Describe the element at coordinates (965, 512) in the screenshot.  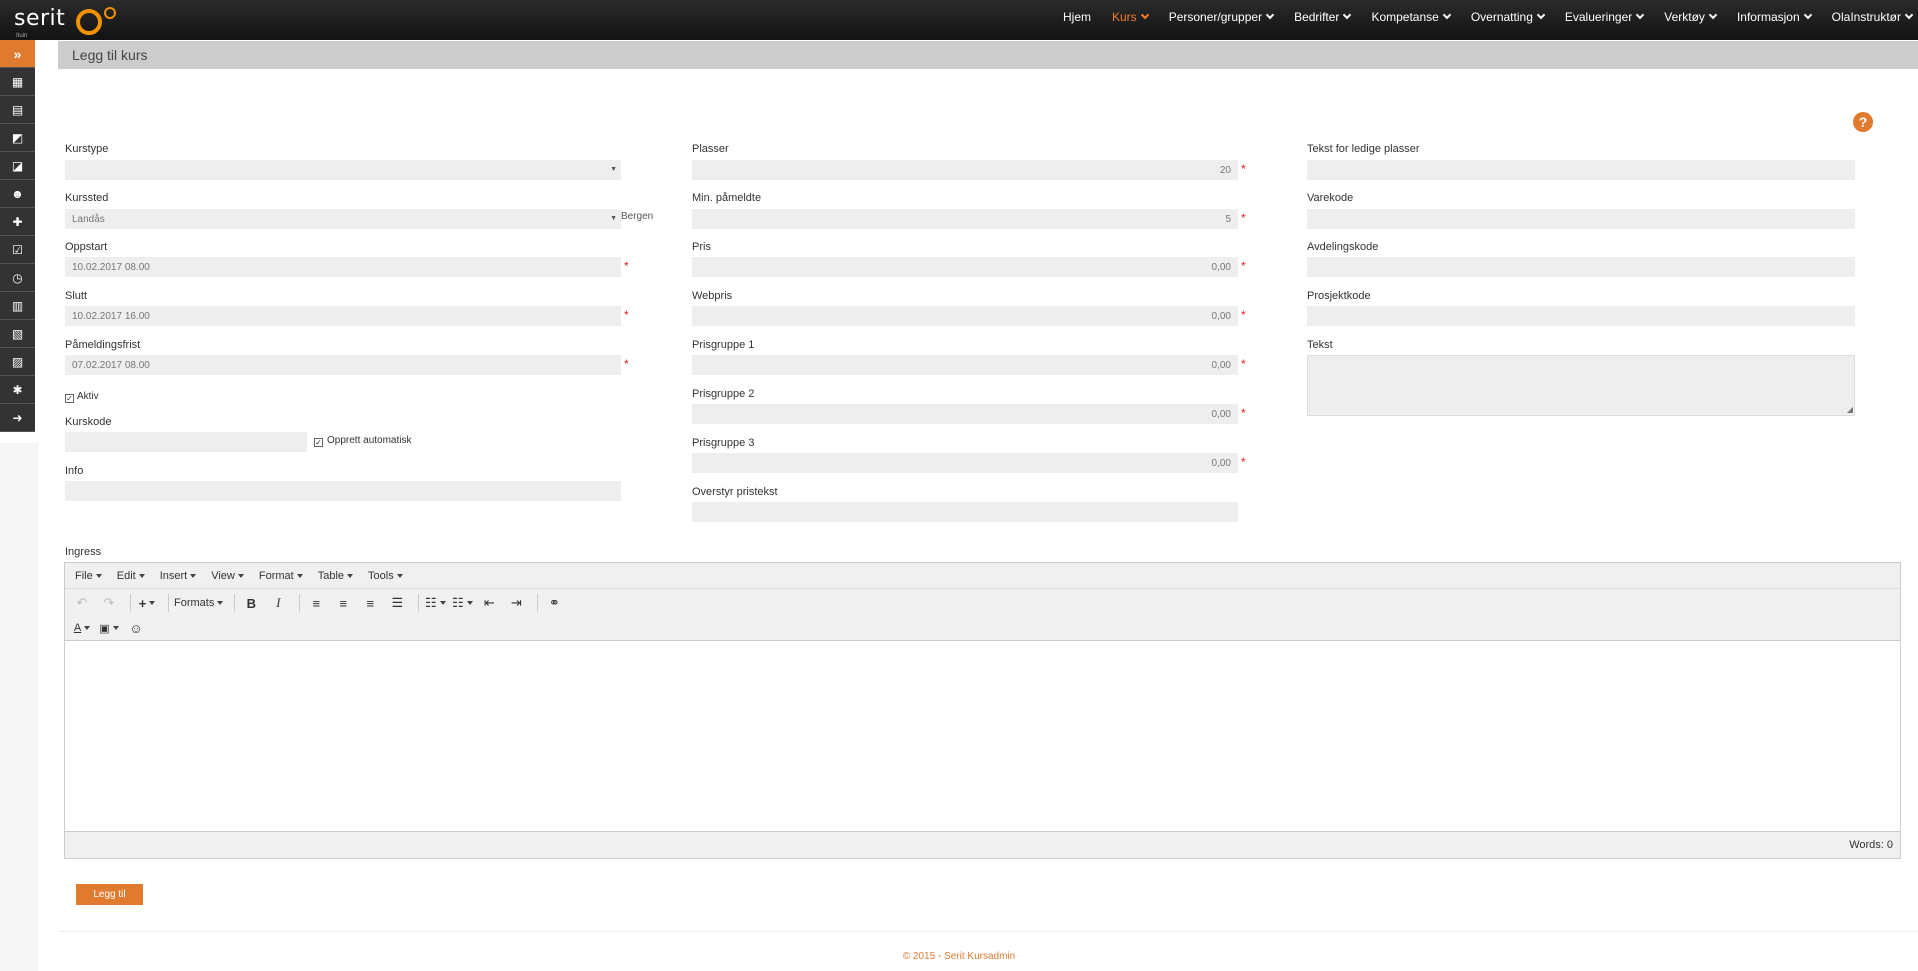
I see `overstyr-pristekst-input` at that location.